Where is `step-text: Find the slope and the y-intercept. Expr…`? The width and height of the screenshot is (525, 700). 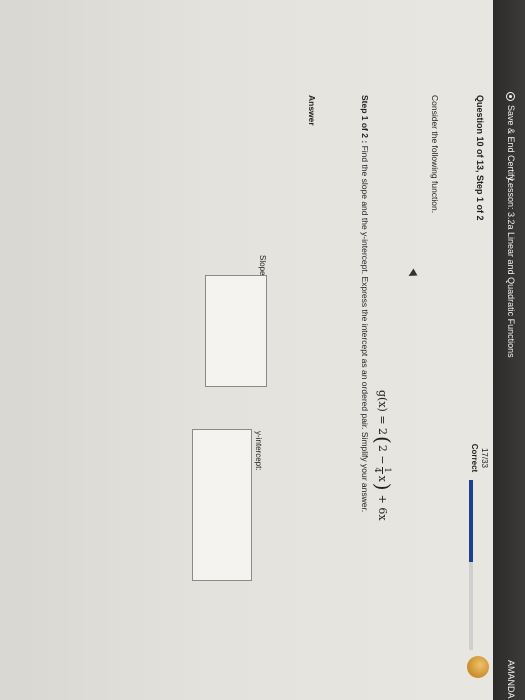 step-text: Find the slope and the y-intercept. Expr… is located at coordinates (365, 329).